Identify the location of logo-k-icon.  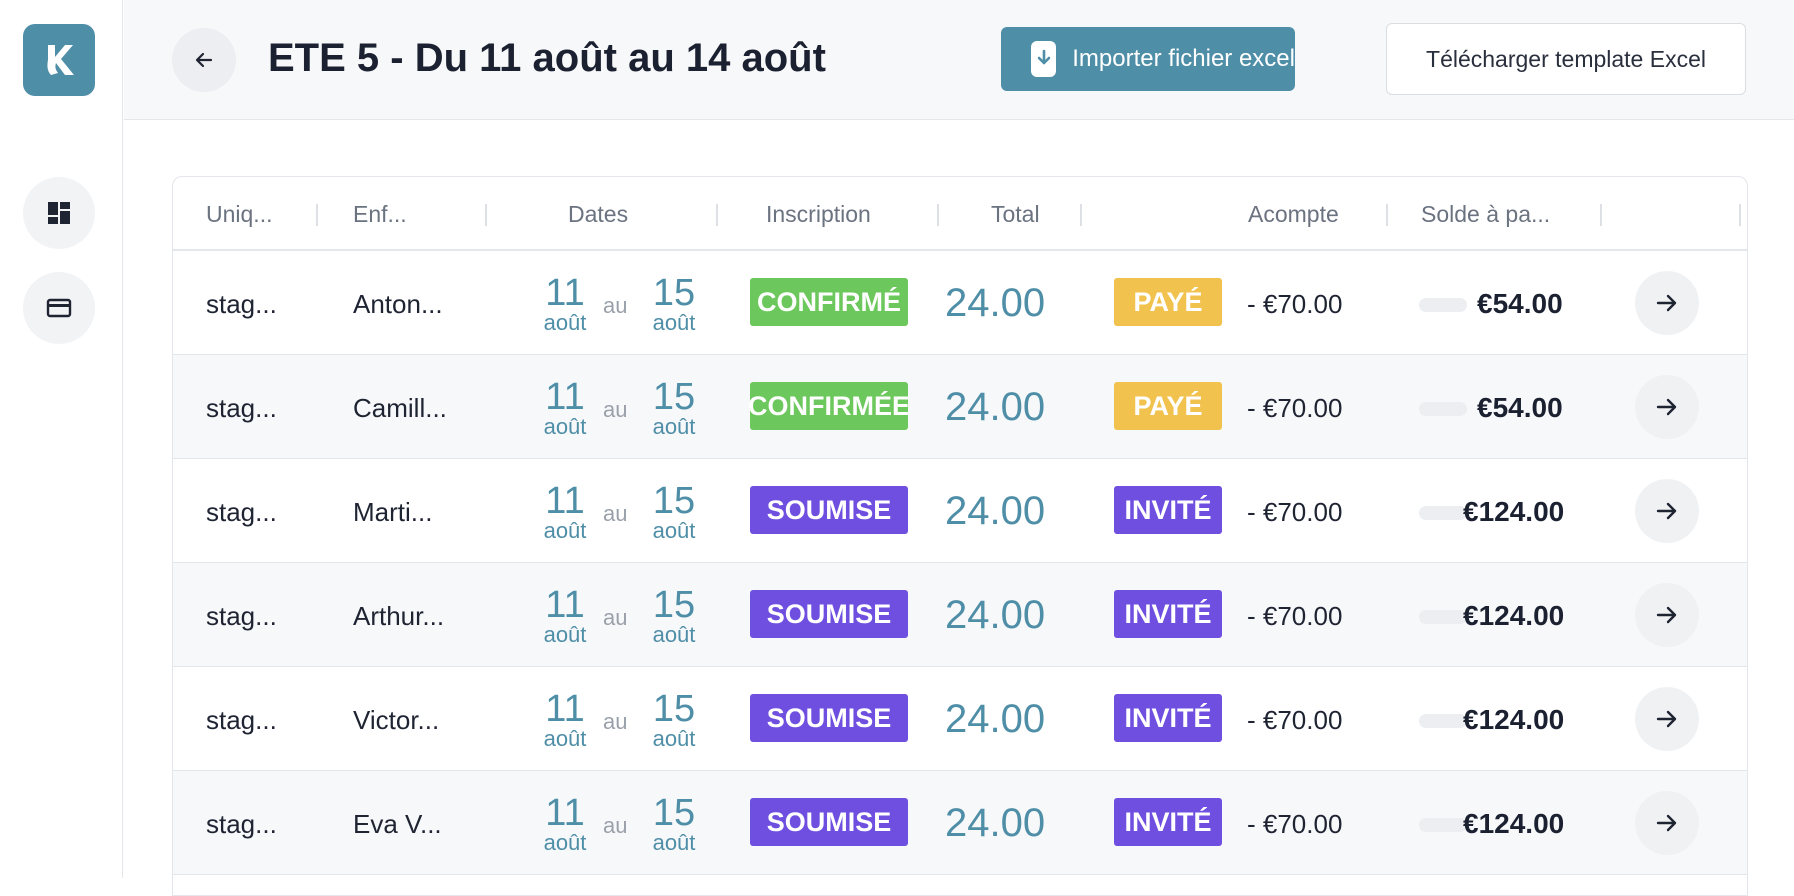
(60, 60).